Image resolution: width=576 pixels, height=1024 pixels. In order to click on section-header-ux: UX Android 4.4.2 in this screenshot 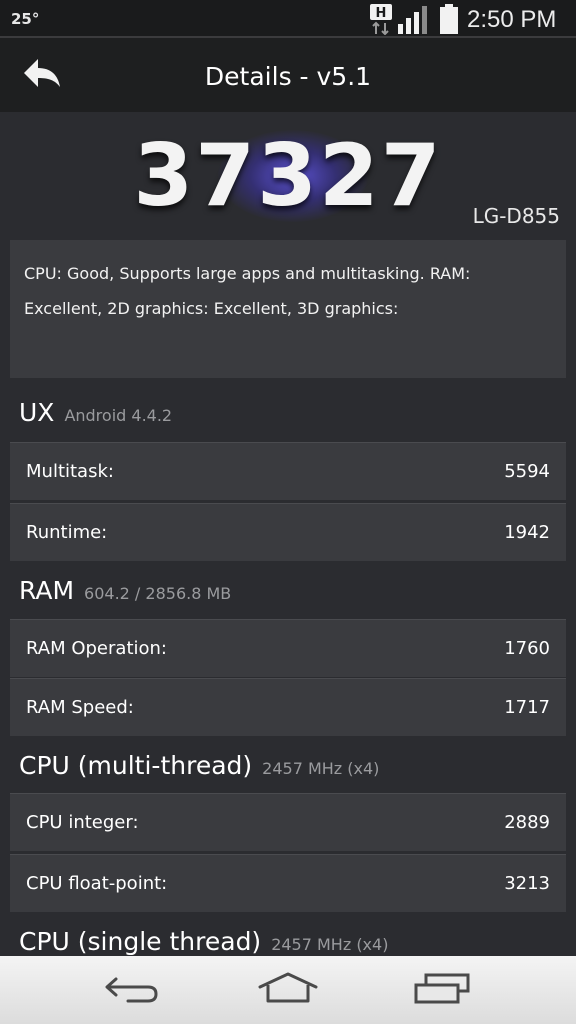, I will do `click(95, 412)`.